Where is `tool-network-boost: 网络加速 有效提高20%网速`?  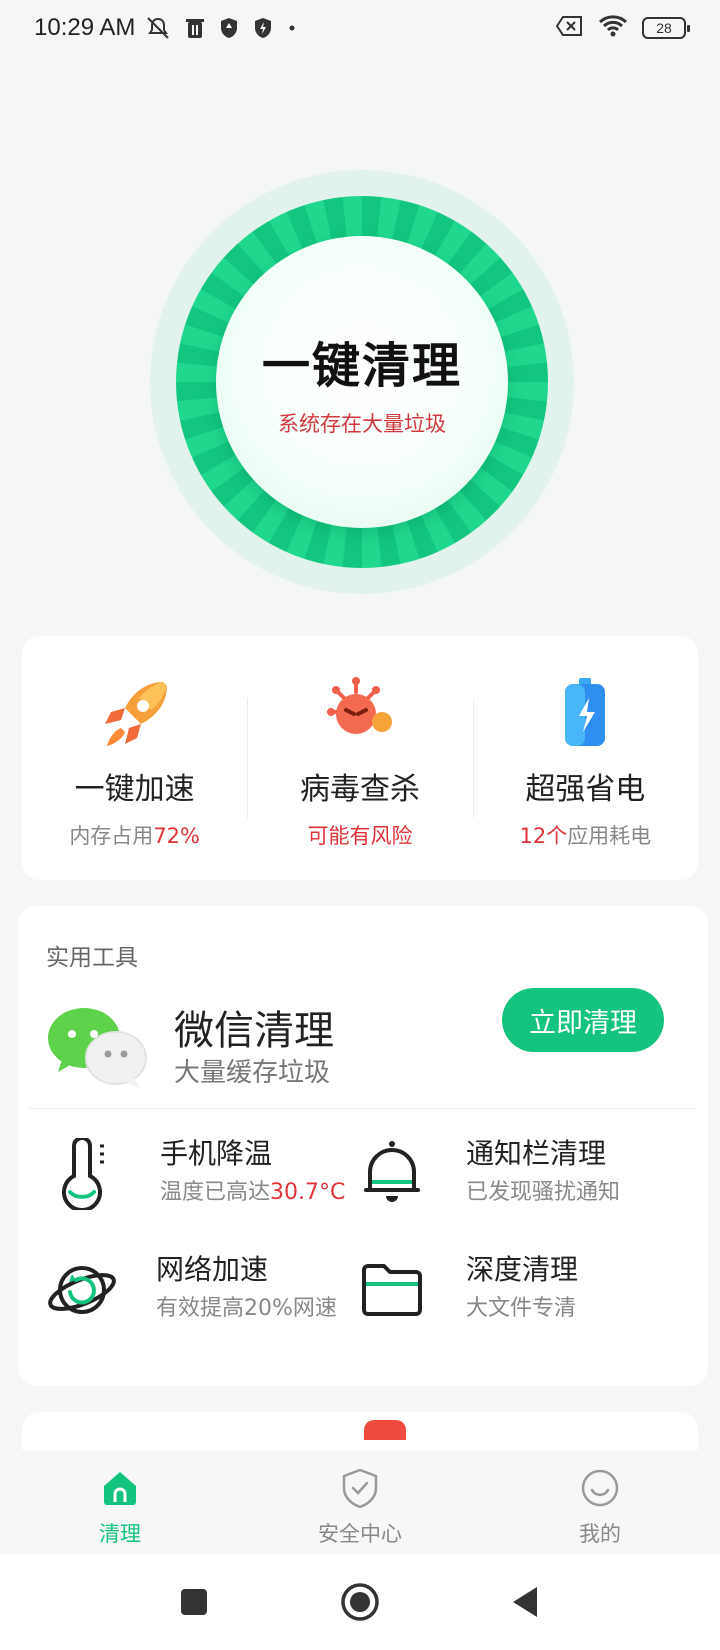
tool-network-boost: 网络加速 有效提高20%网速 is located at coordinates (206, 1292).